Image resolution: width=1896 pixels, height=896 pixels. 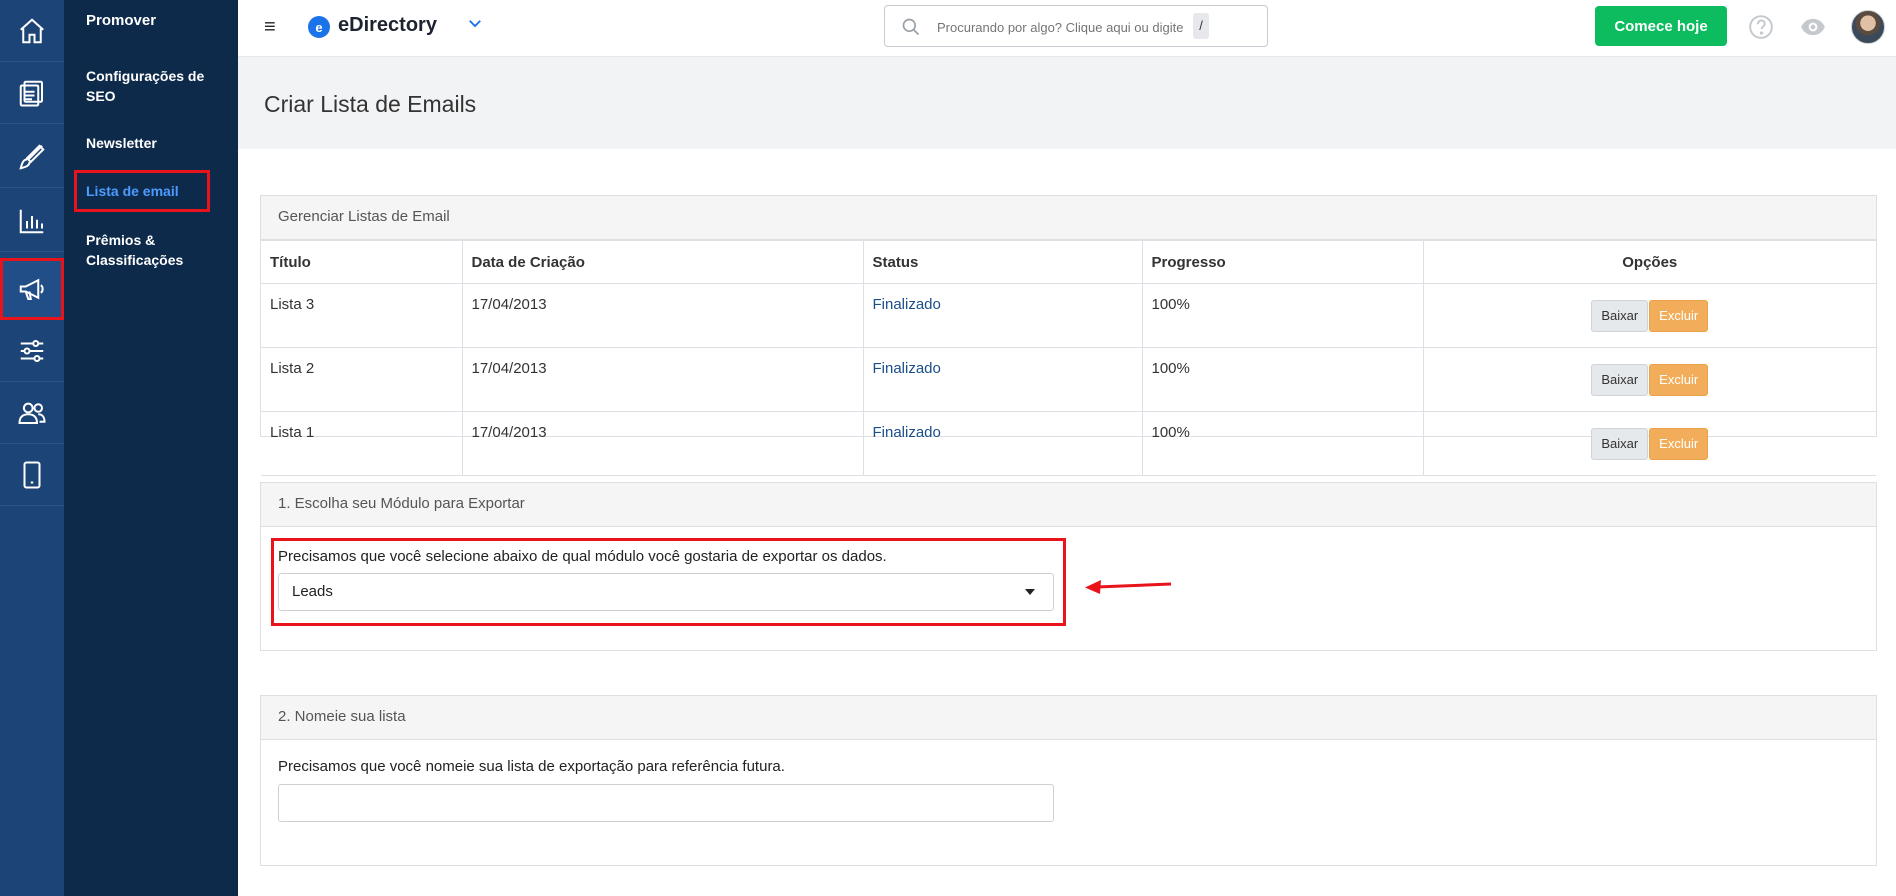 I want to click on rail-users, so click(x=32, y=413).